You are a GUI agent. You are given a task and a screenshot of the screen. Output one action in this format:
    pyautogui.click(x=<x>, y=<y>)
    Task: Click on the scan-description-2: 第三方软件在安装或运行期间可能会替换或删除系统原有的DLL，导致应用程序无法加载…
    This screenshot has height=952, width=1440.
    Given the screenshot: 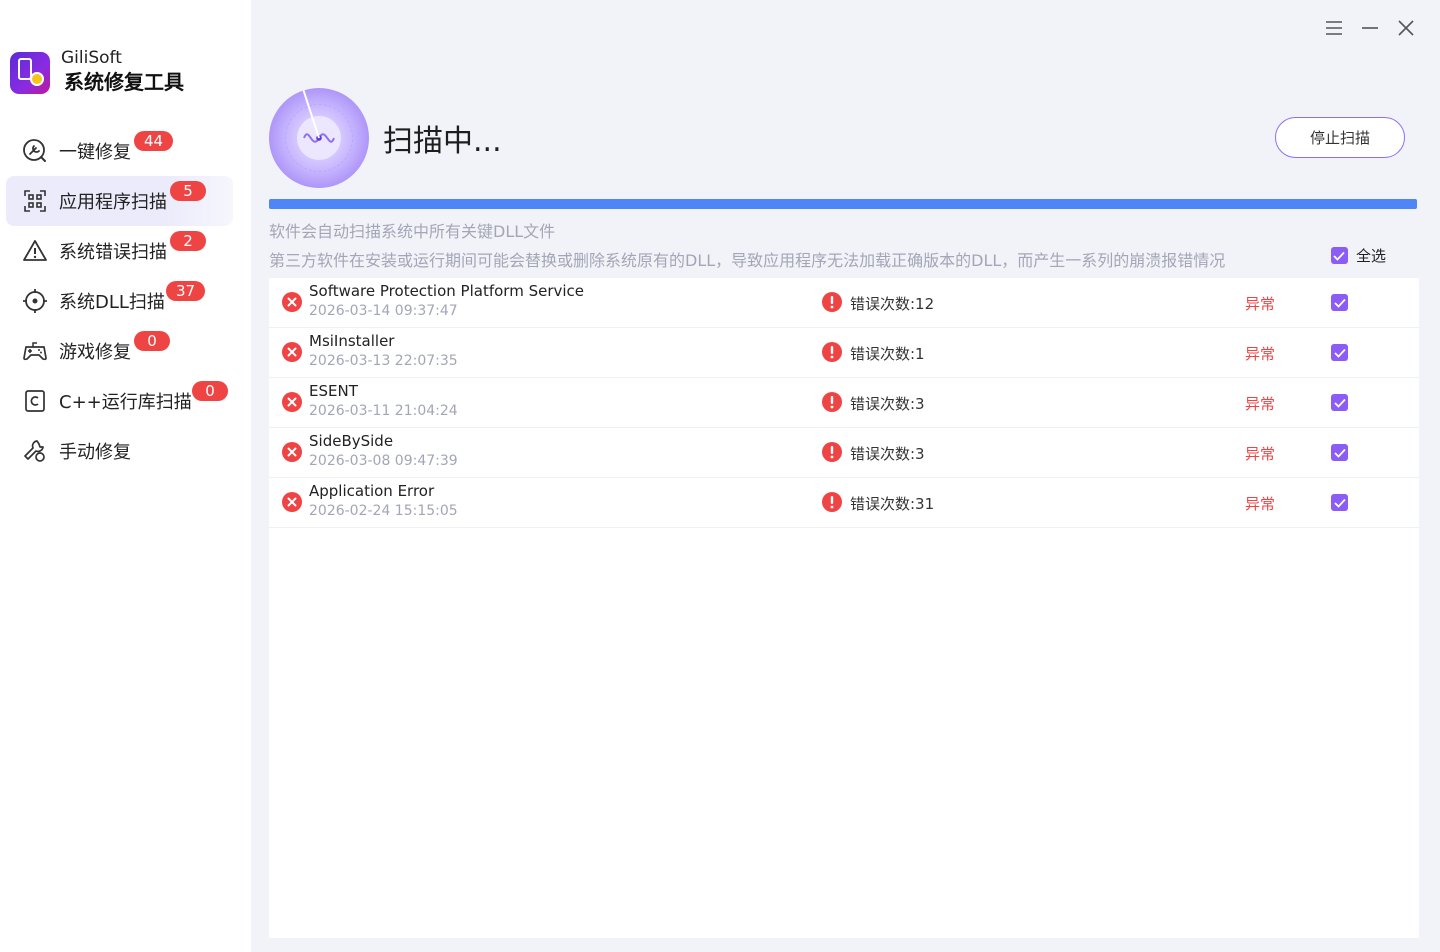 What is the action you would take?
    pyautogui.click(x=747, y=260)
    